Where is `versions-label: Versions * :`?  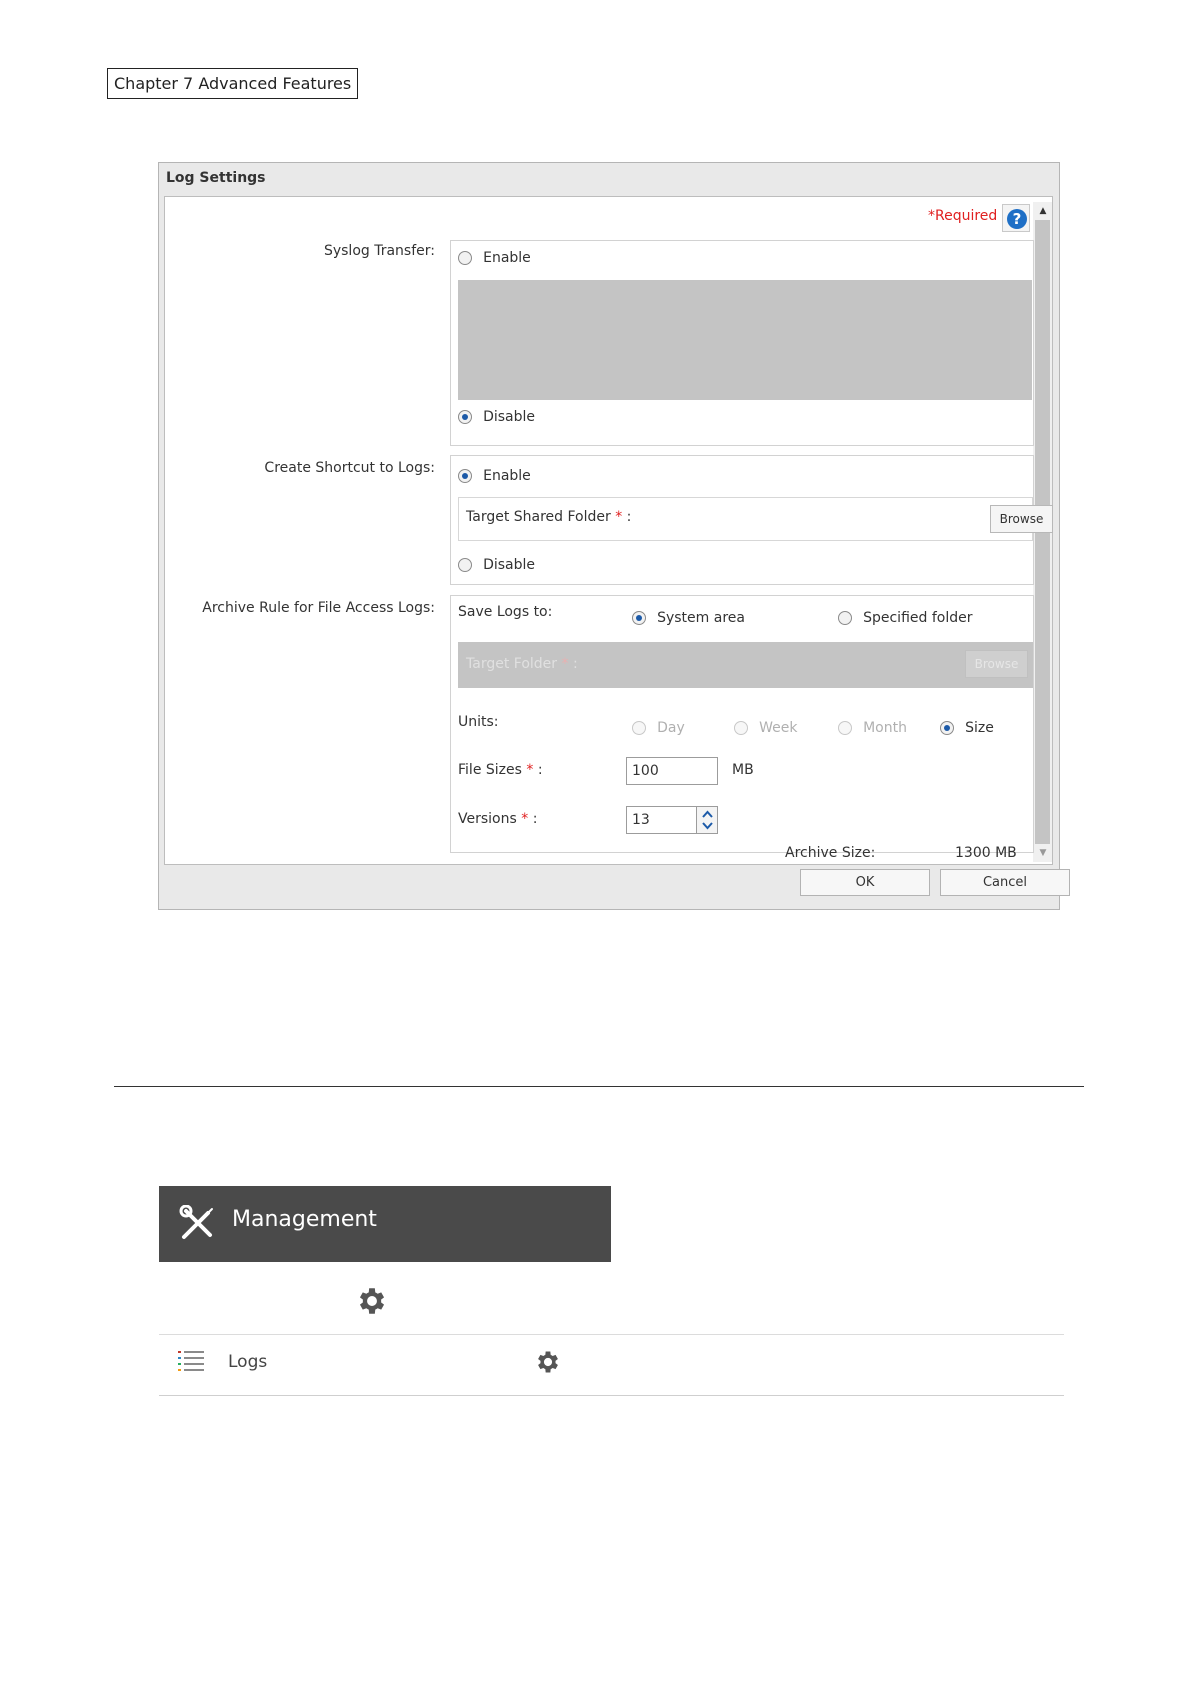
versions-label: Versions * : is located at coordinates (498, 819).